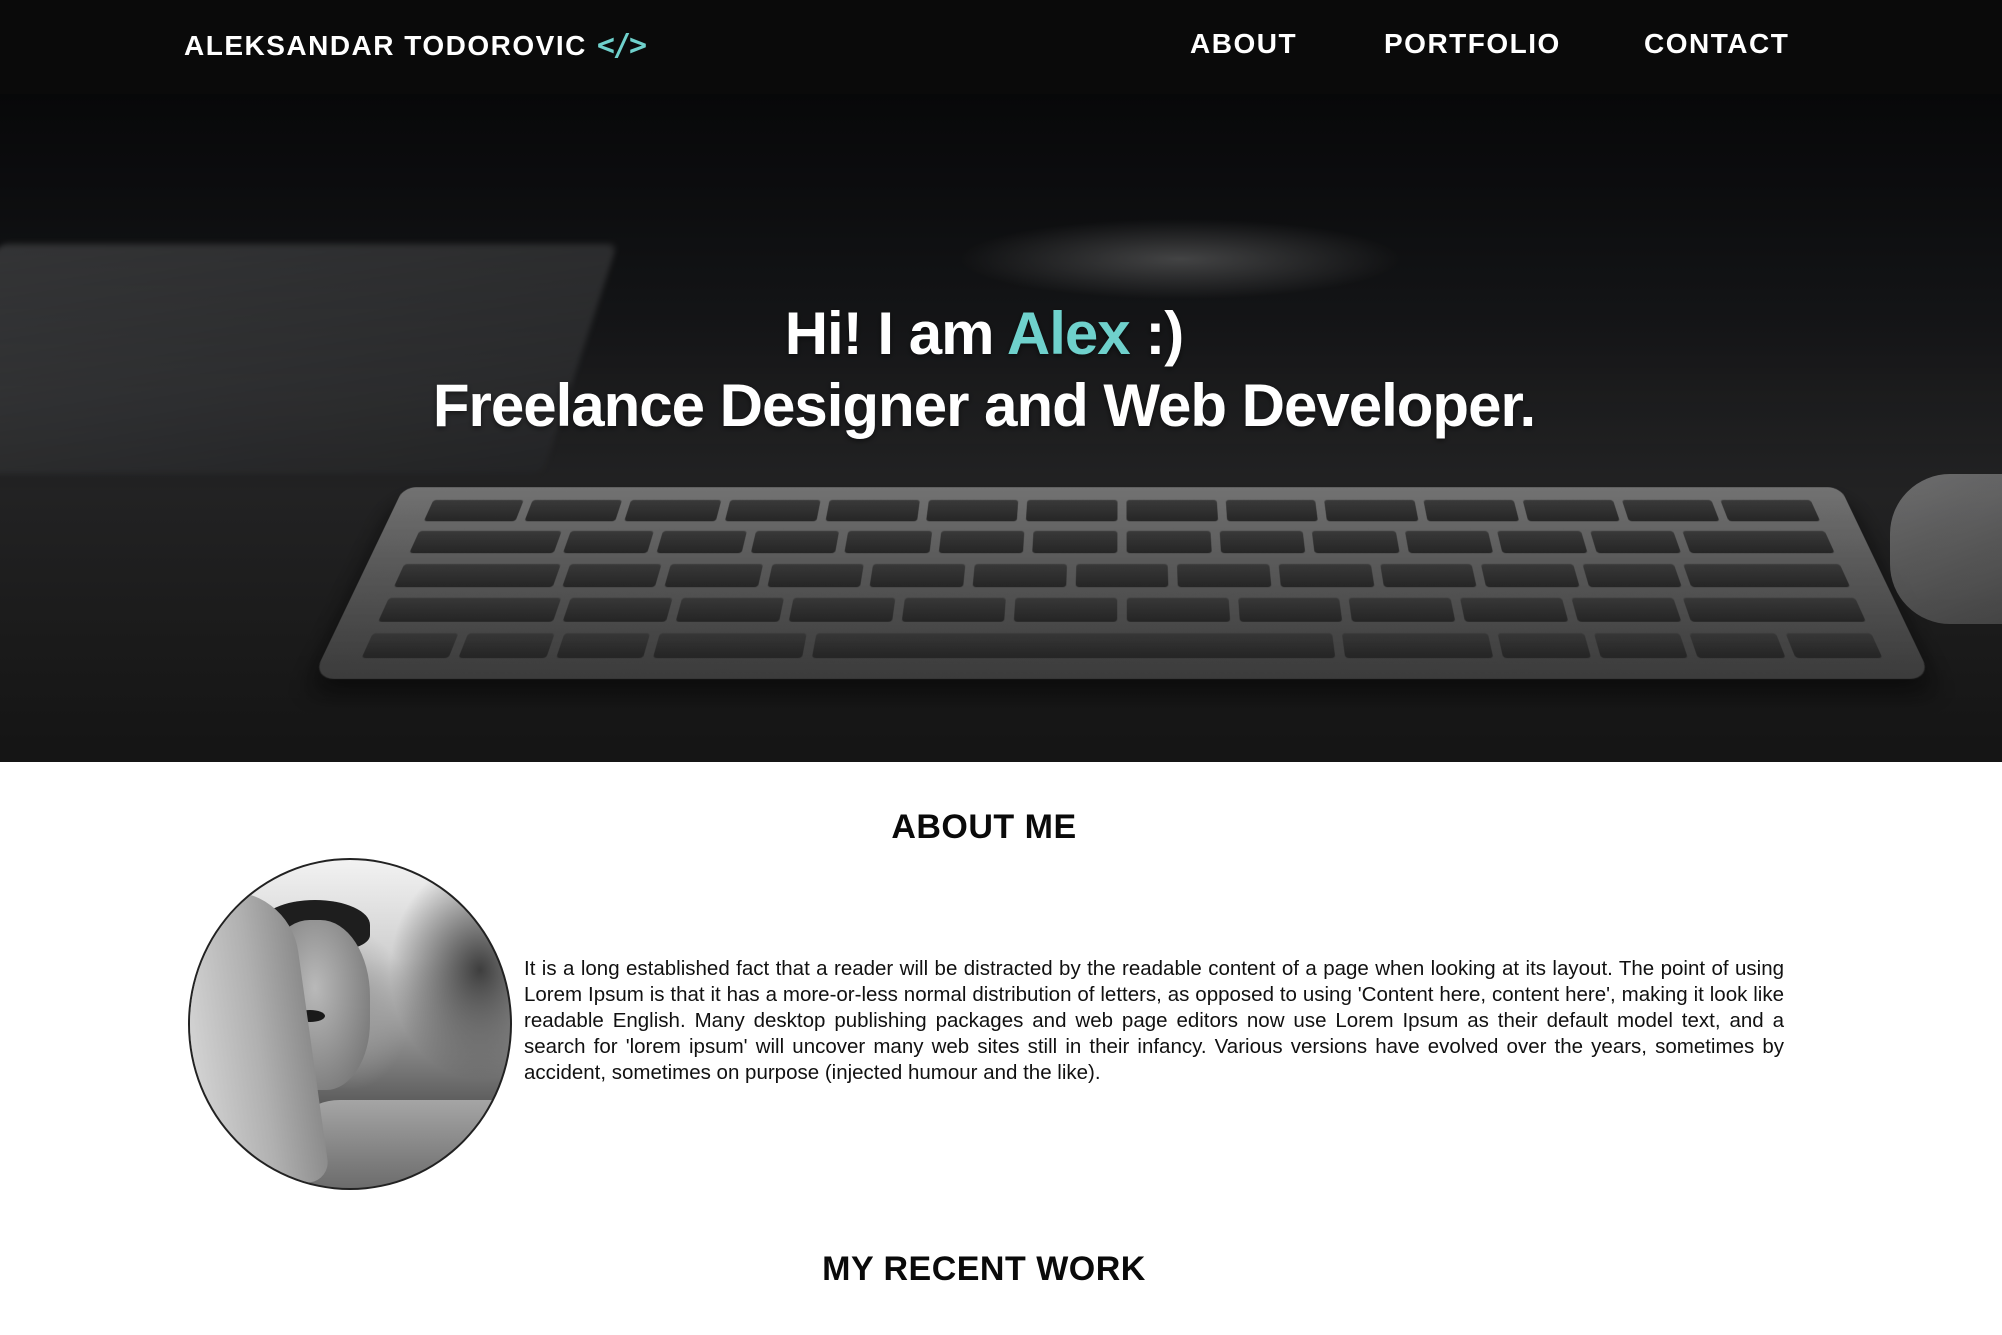 This screenshot has width=2002, height=1335. What do you see at coordinates (350, 1024) in the screenshot?
I see `profile-avatar` at bounding box center [350, 1024].